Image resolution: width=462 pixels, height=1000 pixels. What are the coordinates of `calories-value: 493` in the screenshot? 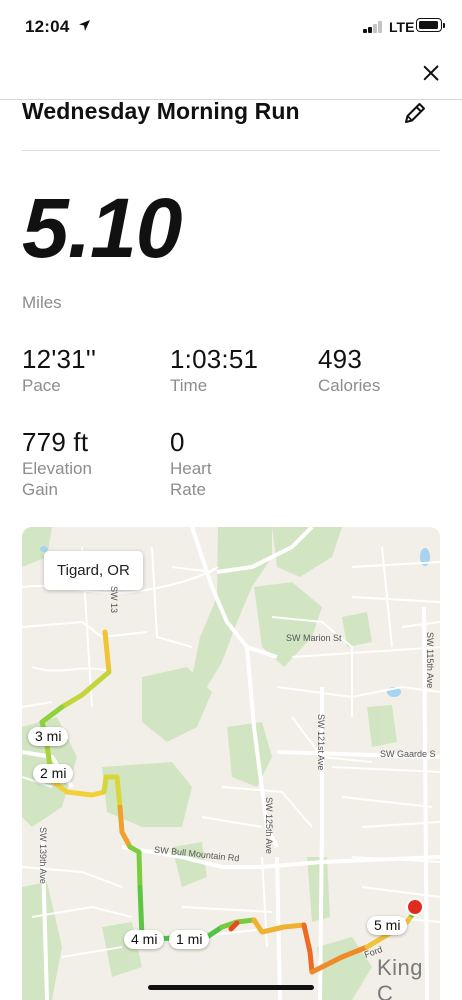 It's located at (340, 359).